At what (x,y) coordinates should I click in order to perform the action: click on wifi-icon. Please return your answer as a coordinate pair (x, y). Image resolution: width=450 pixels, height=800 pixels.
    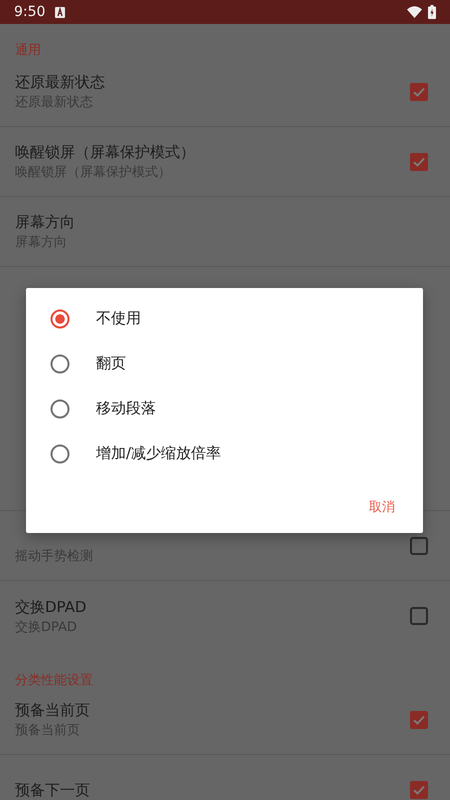
    Looking at the image, I should click on (414, 12).